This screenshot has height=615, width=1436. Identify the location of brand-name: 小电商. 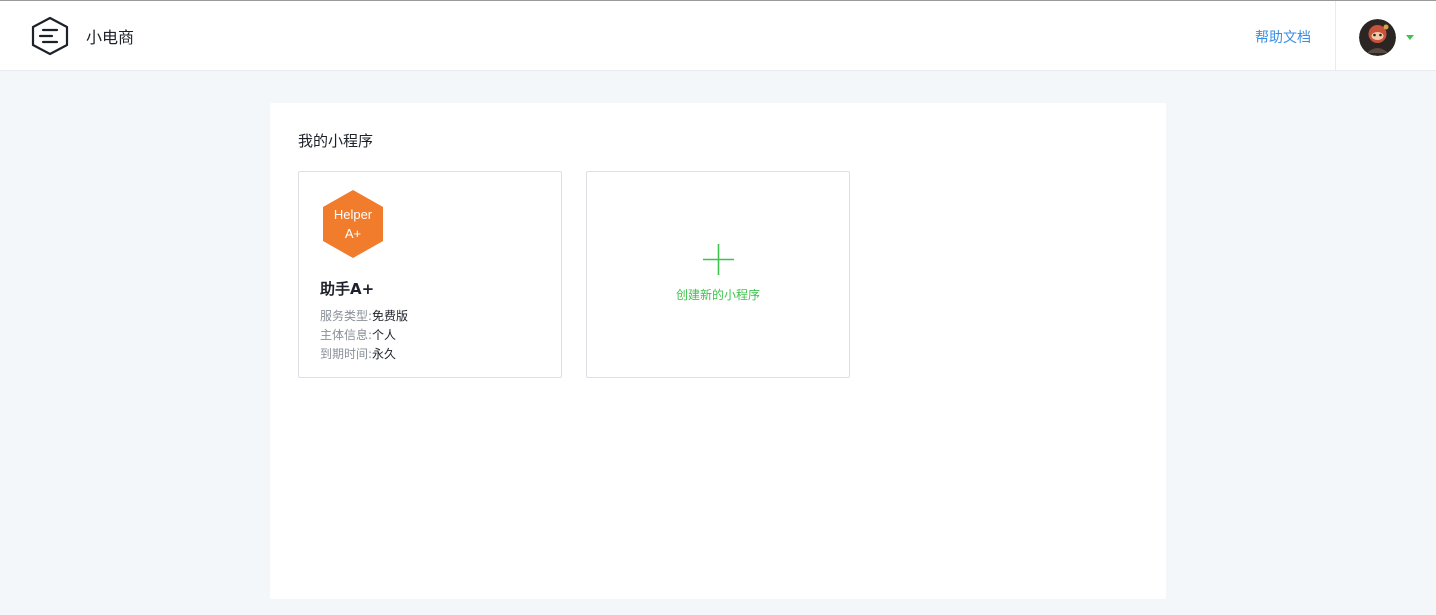
(110, 37).